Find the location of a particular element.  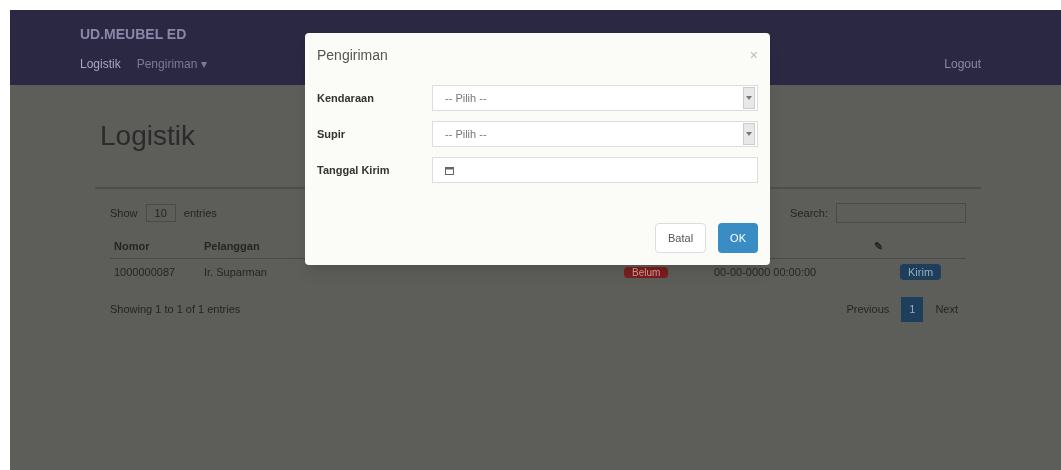

page-button: Previous is located at coordinates (868, 309).